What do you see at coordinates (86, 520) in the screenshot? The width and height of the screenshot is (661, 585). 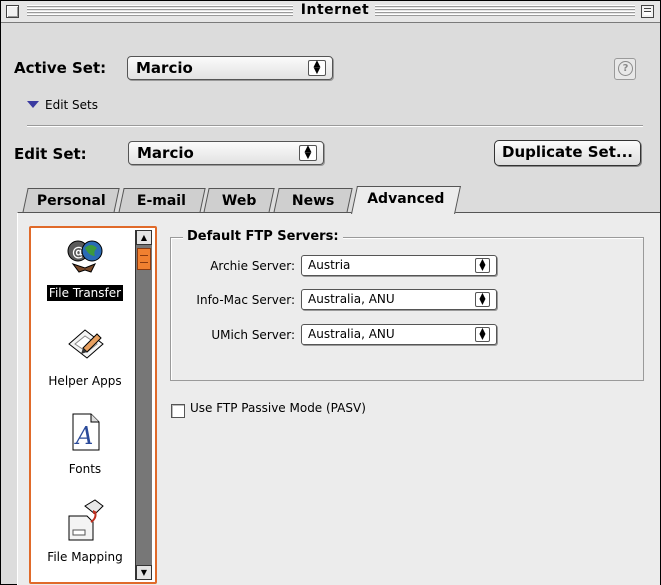 I see `file-mapping-icon` at bounding box center [86, 520].